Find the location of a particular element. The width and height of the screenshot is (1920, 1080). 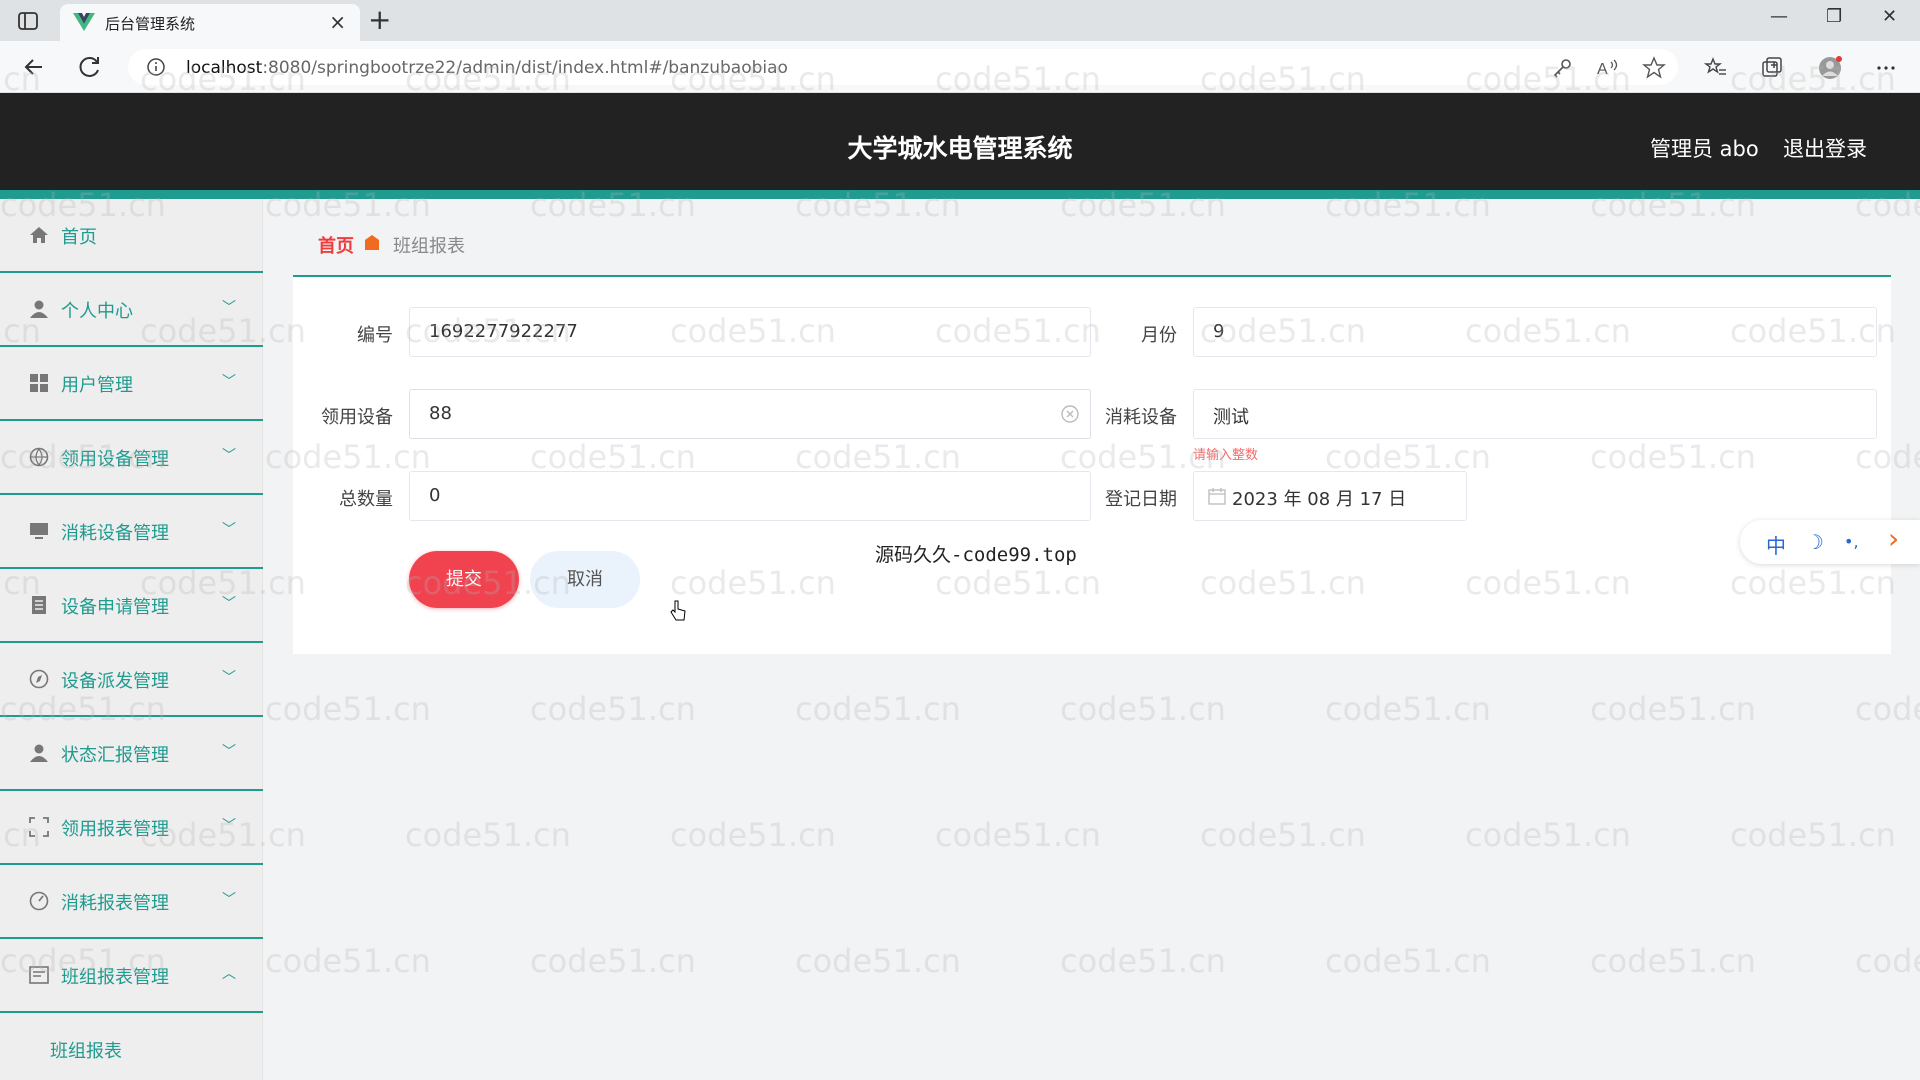

sidebar-item-label: 设备派发管理 is located at coordinates (115, 681).